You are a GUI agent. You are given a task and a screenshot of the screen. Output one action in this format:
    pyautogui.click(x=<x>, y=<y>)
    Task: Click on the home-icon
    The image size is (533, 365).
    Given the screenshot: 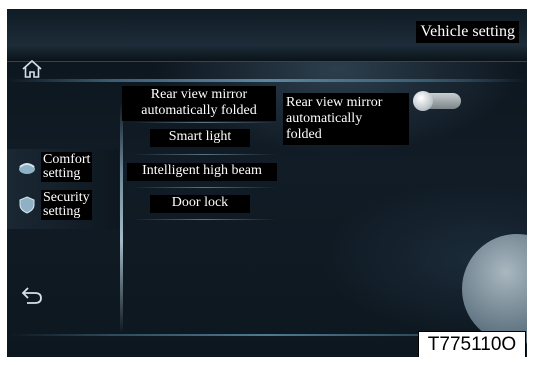 What is the action you would take?
    pyautogui.click(x=32, y=69)
    